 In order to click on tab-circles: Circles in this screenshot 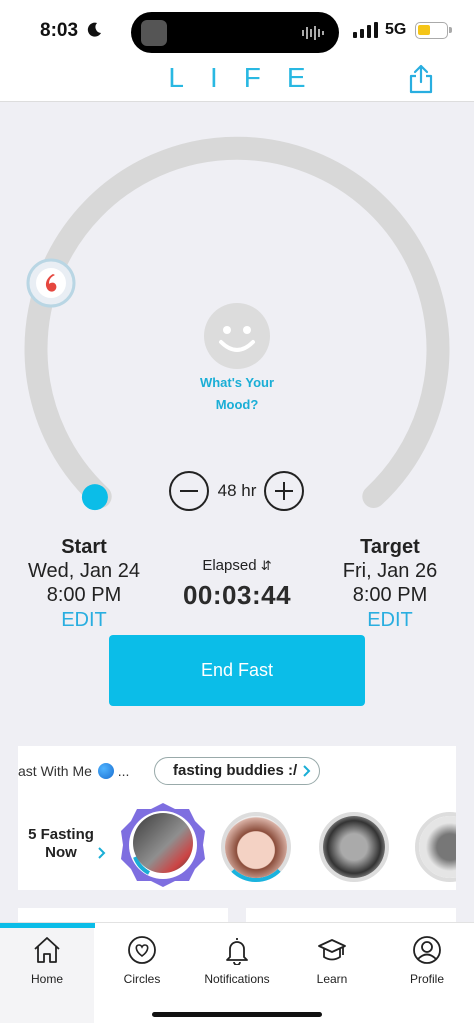, I will do `click(142, 973)`.